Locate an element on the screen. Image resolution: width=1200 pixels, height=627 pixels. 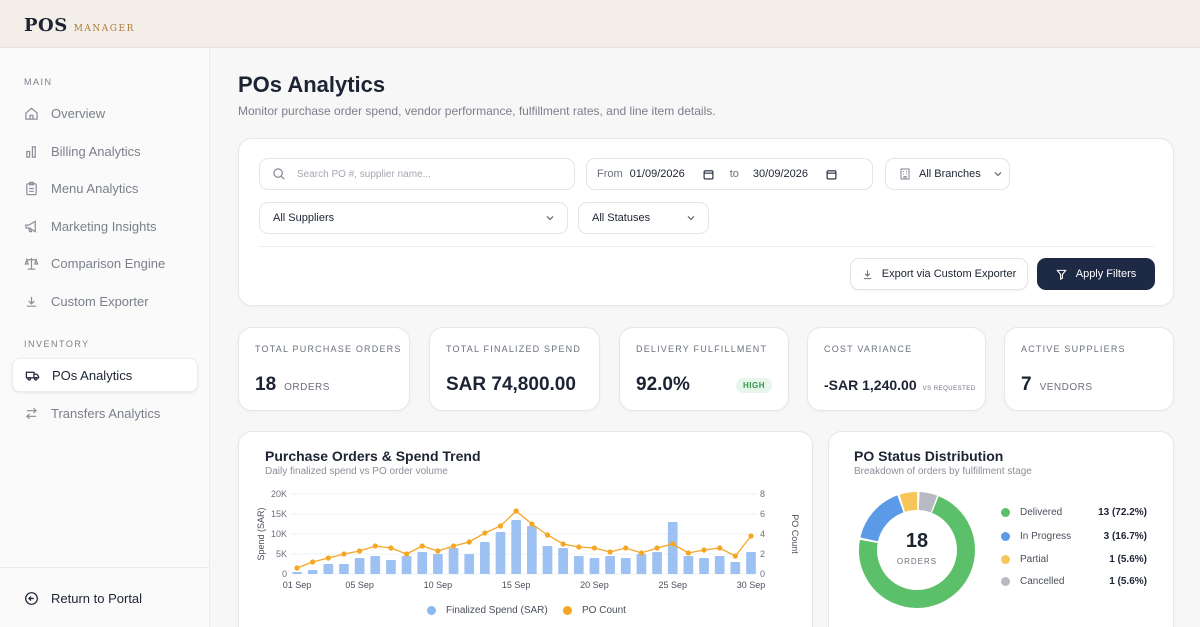
kpi-value-row: SAR 74,800.00 is located at coordinates (511, 385).